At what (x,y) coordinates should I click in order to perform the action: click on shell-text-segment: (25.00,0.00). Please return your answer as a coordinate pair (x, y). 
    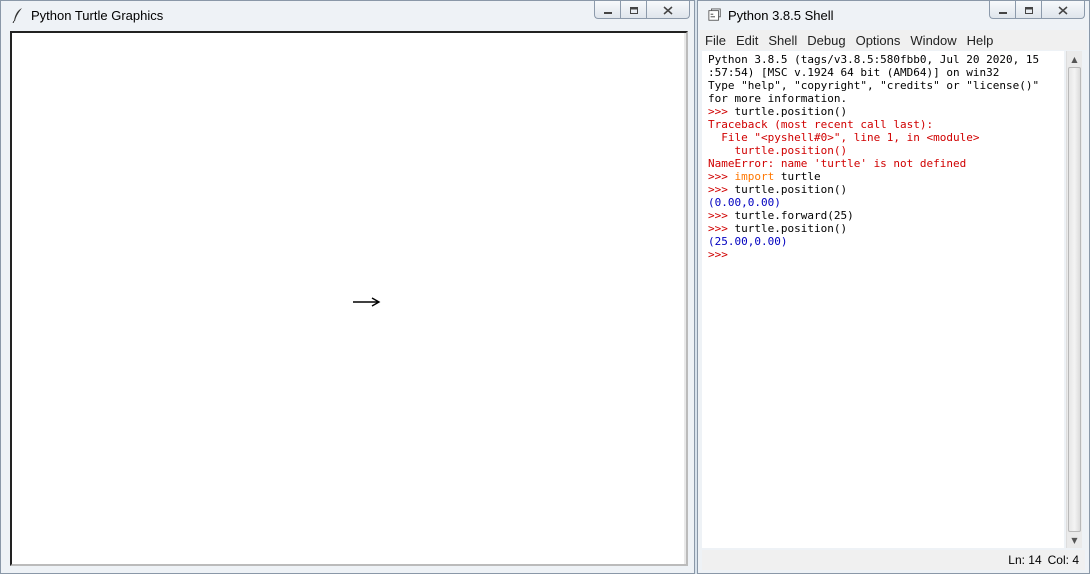
    Looking at the image, I should click on (748, 241).